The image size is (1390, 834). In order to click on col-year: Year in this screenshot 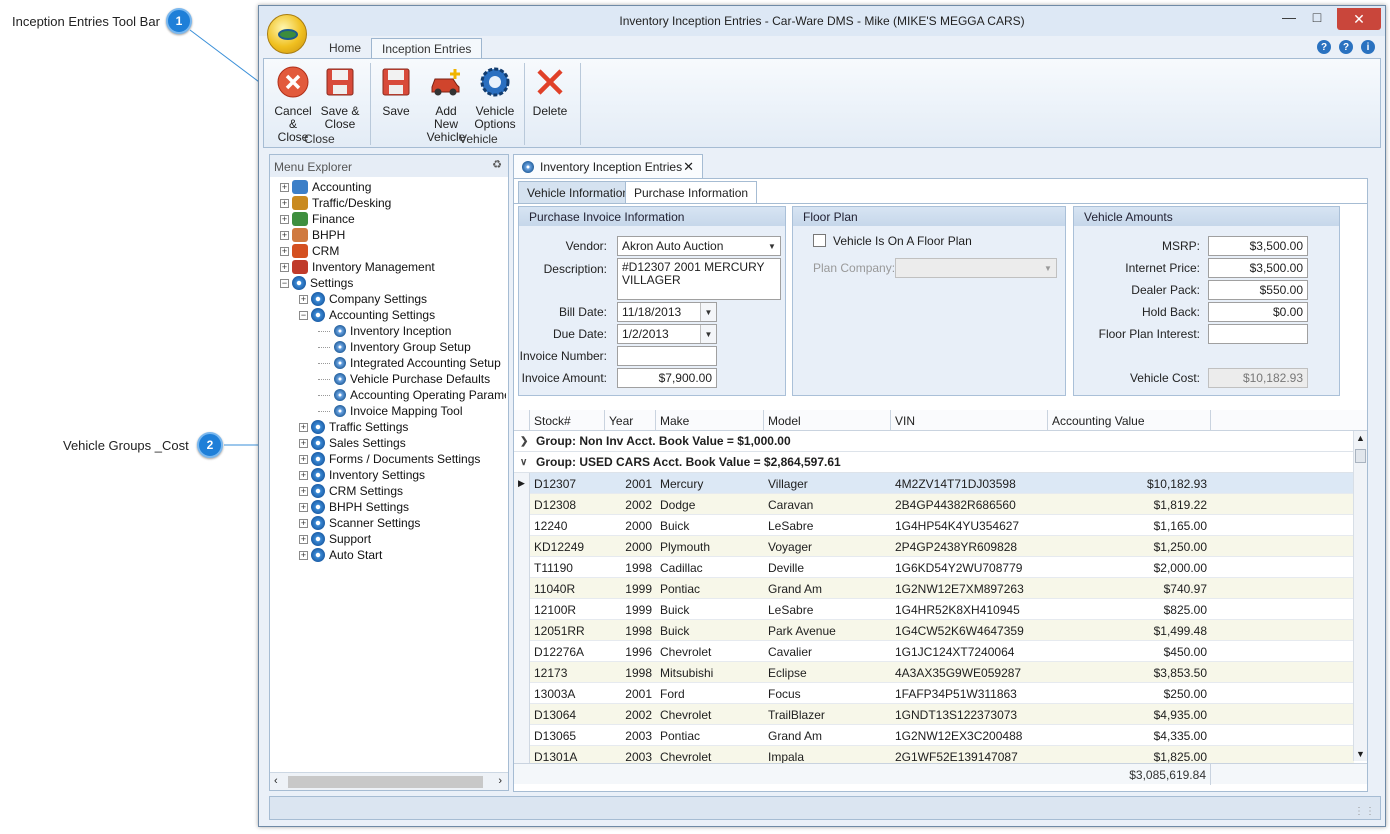, I will do `click(630, 420)`.